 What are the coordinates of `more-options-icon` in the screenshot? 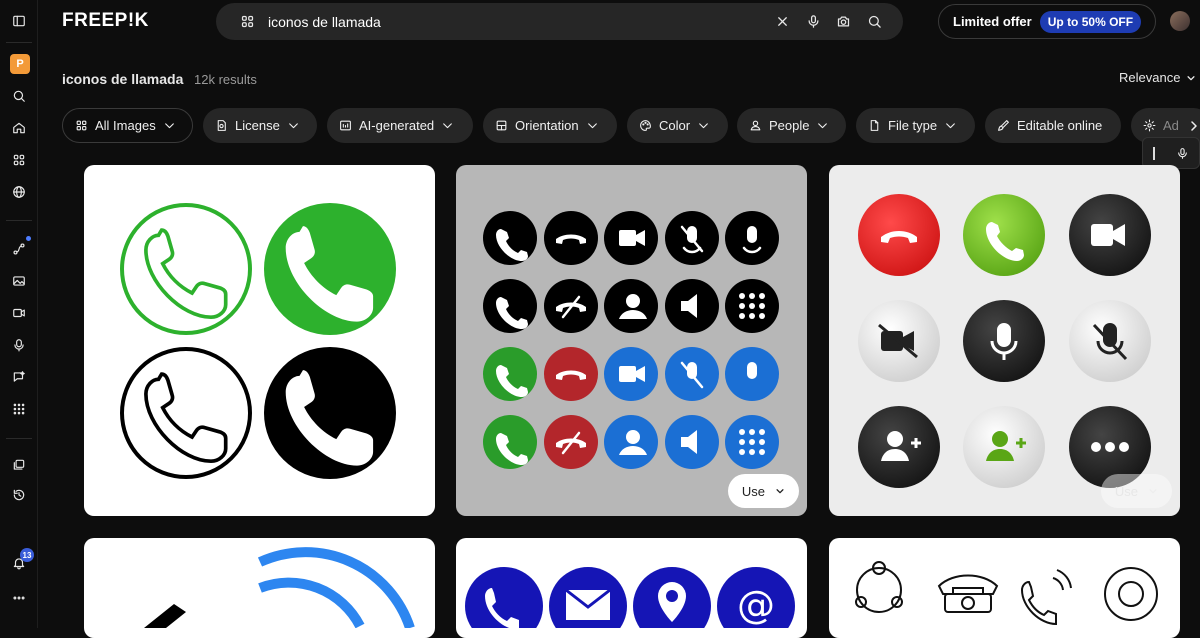 It's located at (19, 598).